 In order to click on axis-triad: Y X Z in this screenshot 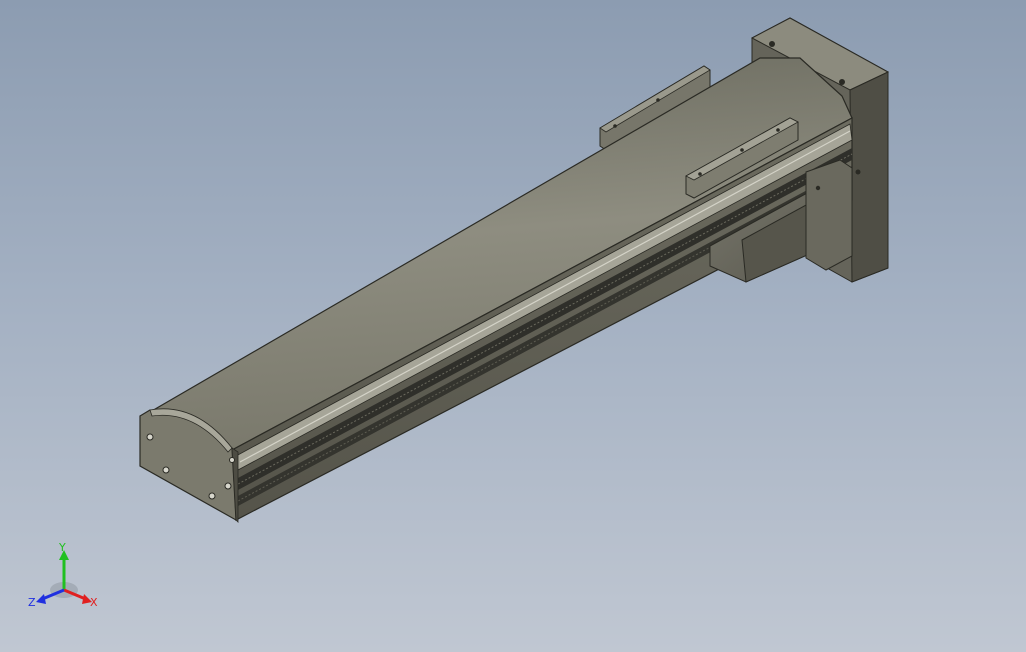, I will do `click(66, 578)`.